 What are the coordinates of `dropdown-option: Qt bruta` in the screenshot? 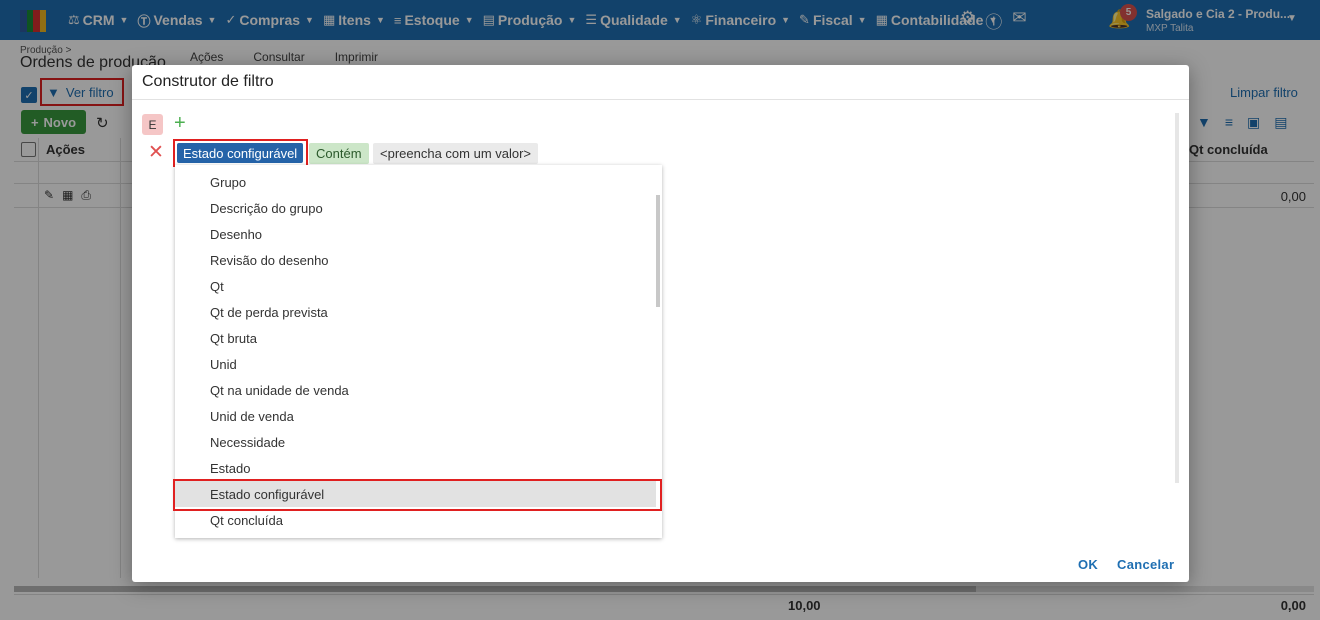 It's located at (415, 338).